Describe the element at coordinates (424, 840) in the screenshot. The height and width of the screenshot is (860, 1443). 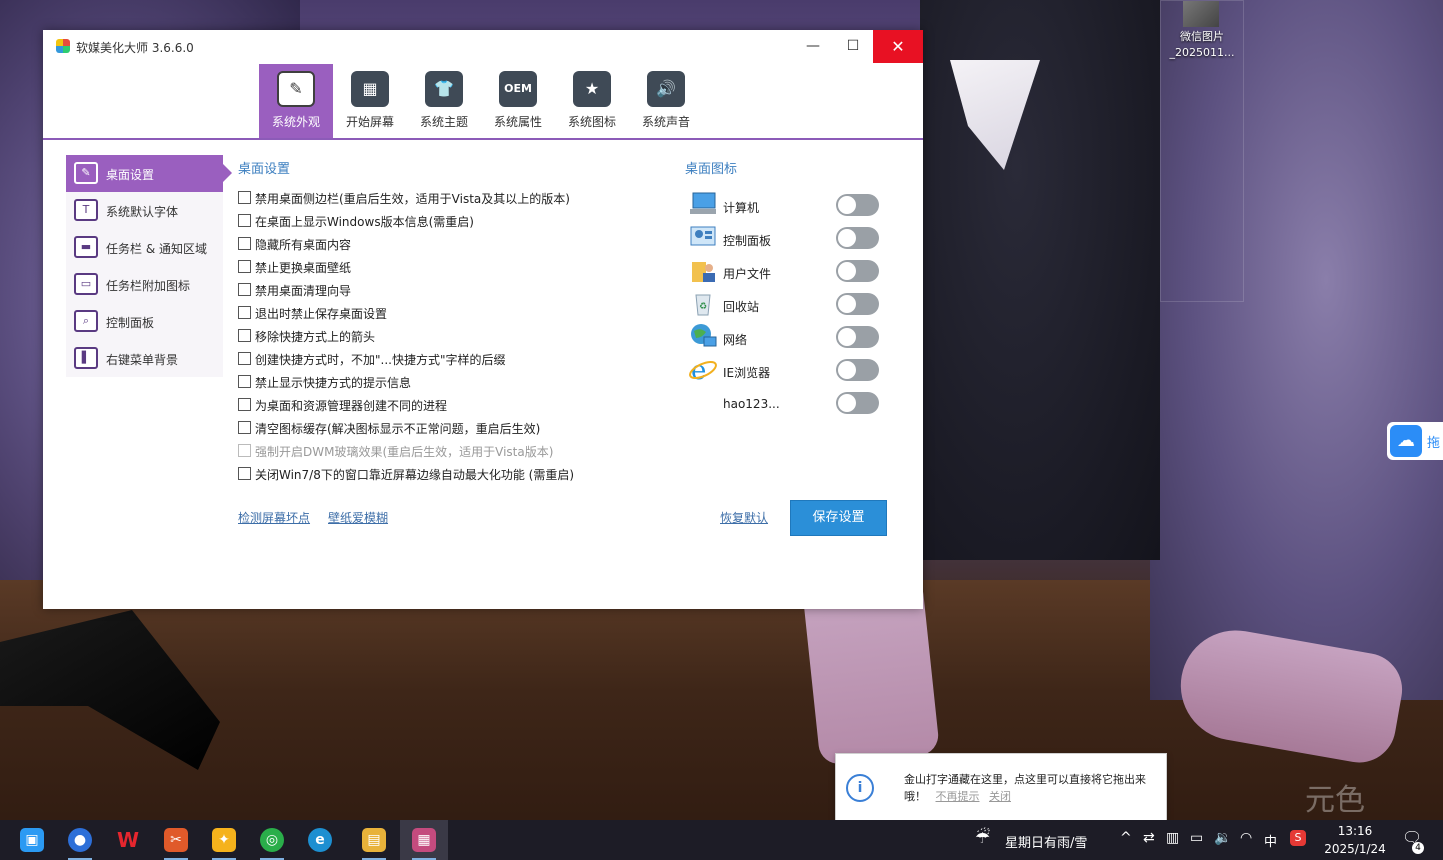
I see `taskbar-app-ruanmei: ▦` at that location.